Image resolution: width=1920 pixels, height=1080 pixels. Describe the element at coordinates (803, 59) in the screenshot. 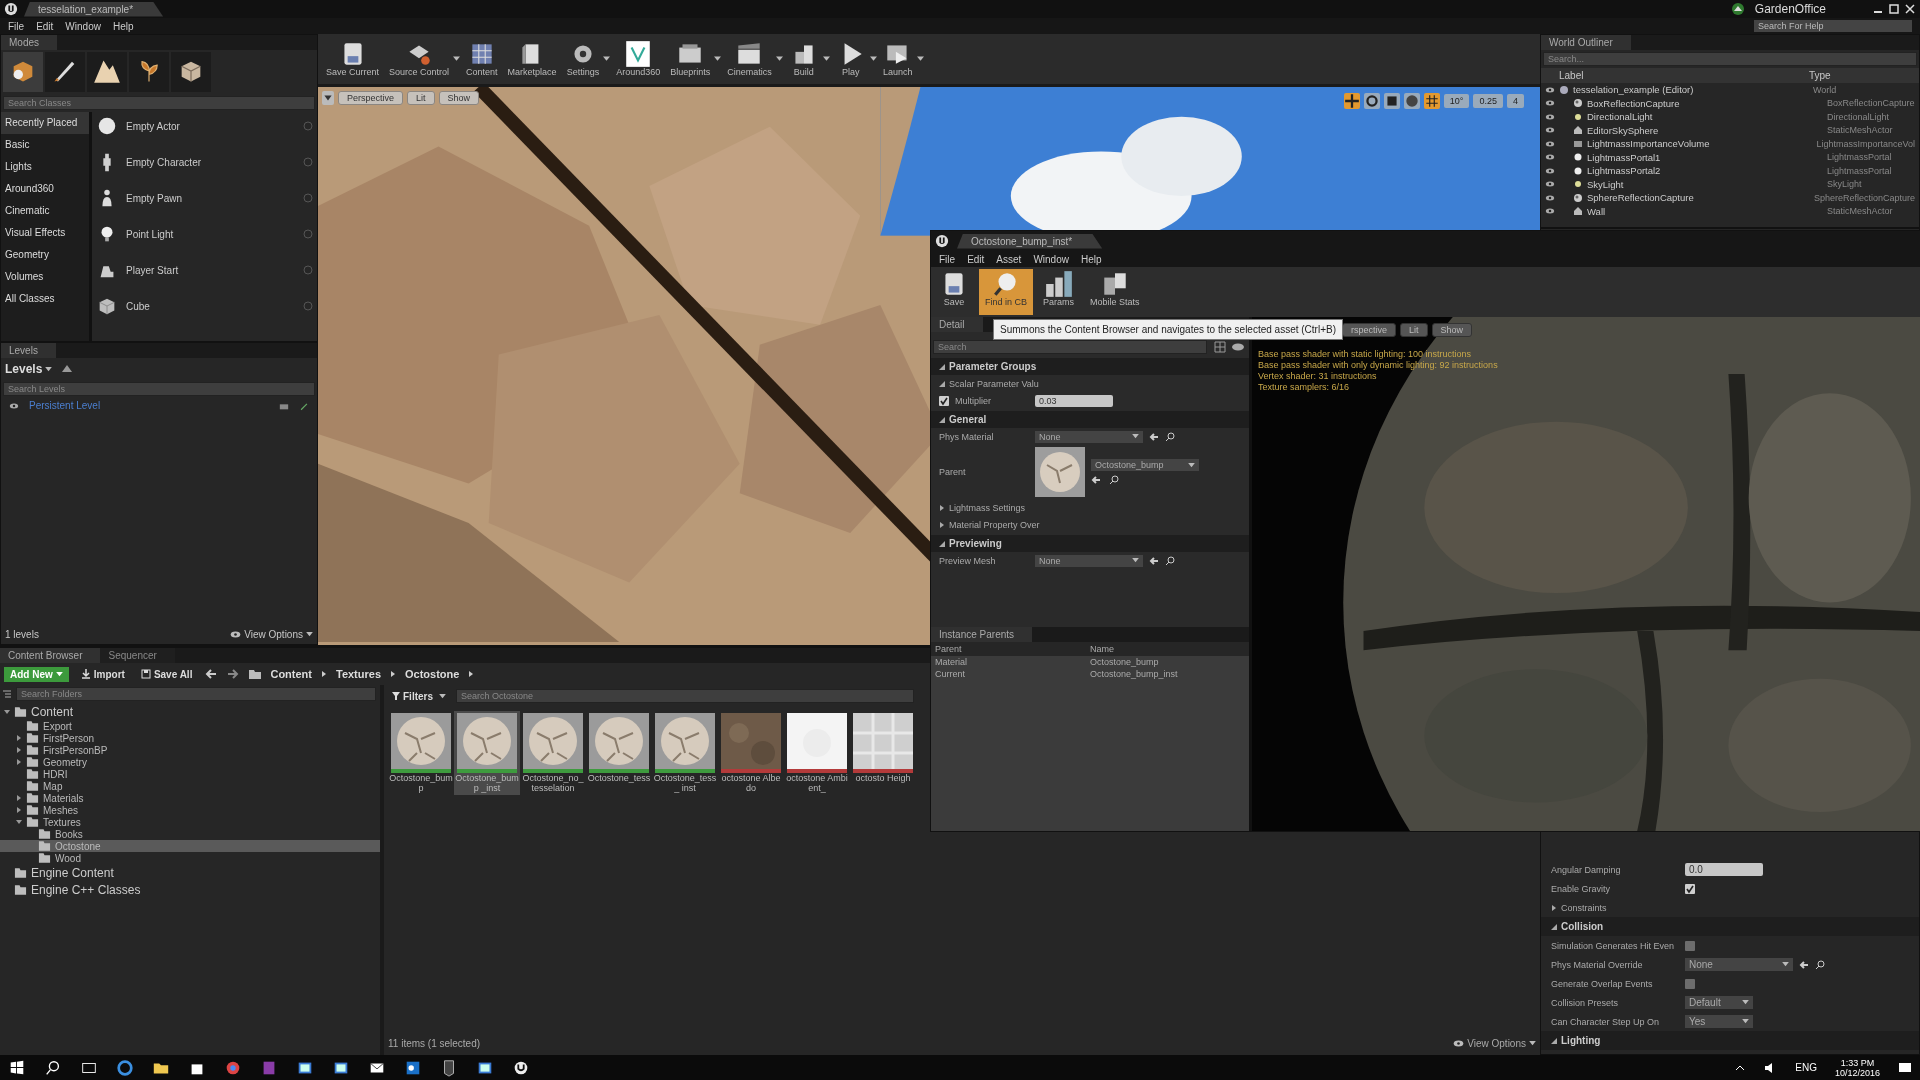

I see `toolbar-button: Build` at that location.